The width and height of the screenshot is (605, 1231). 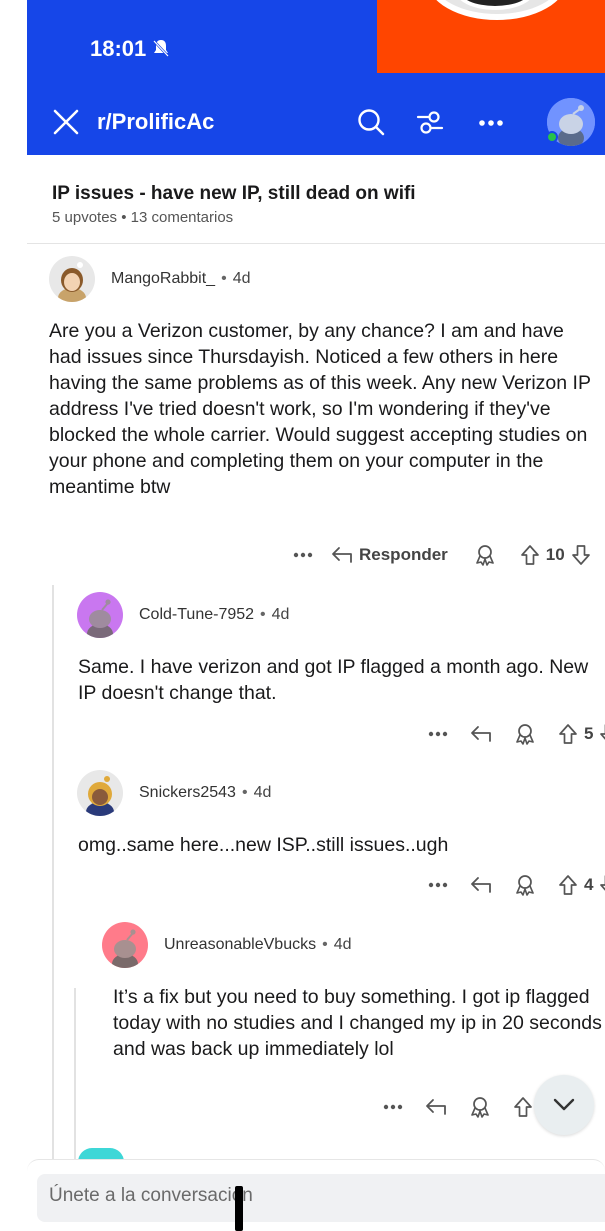 What do you see at coordinates (187, 793) in the screenshot?
I see `comment-username: Snickers2543` at bounding box center [187, 793].